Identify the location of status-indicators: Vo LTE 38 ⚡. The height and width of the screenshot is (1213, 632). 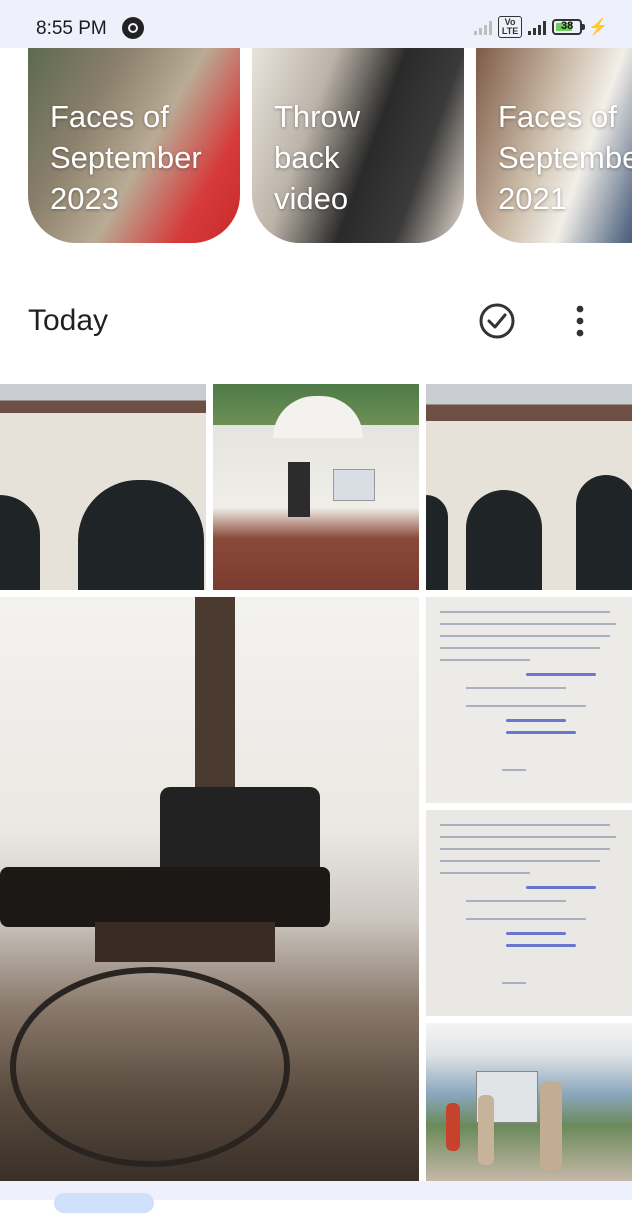
(541, 27).